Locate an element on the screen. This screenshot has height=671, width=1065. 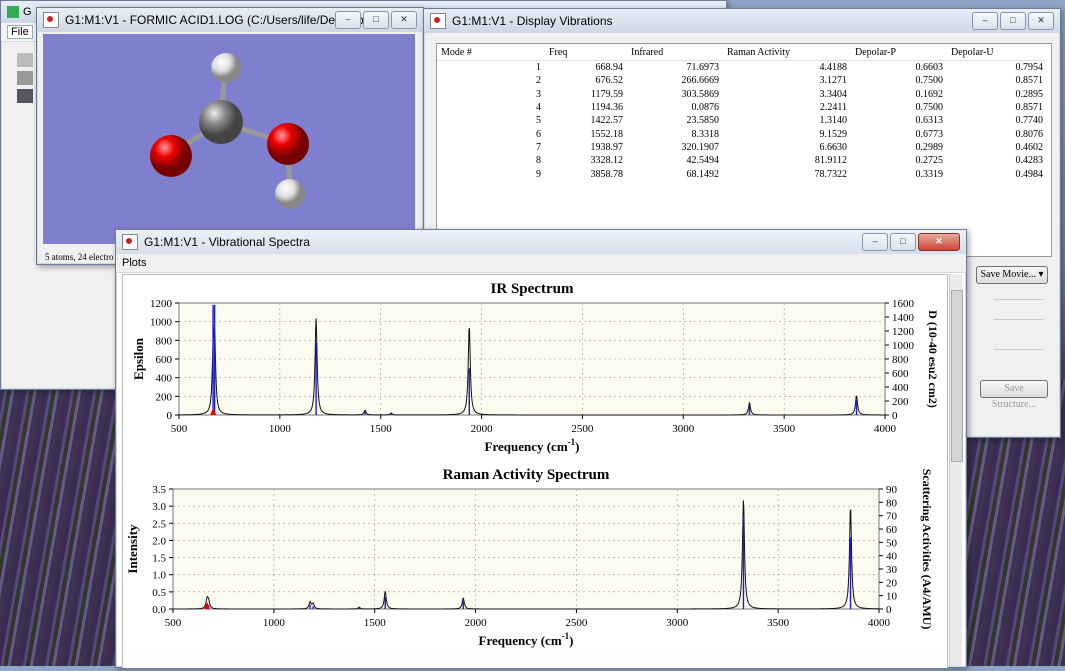
chart2-ylabel-right: Scattering Activities (A4/AMU) is located at coordinates (927, 549).